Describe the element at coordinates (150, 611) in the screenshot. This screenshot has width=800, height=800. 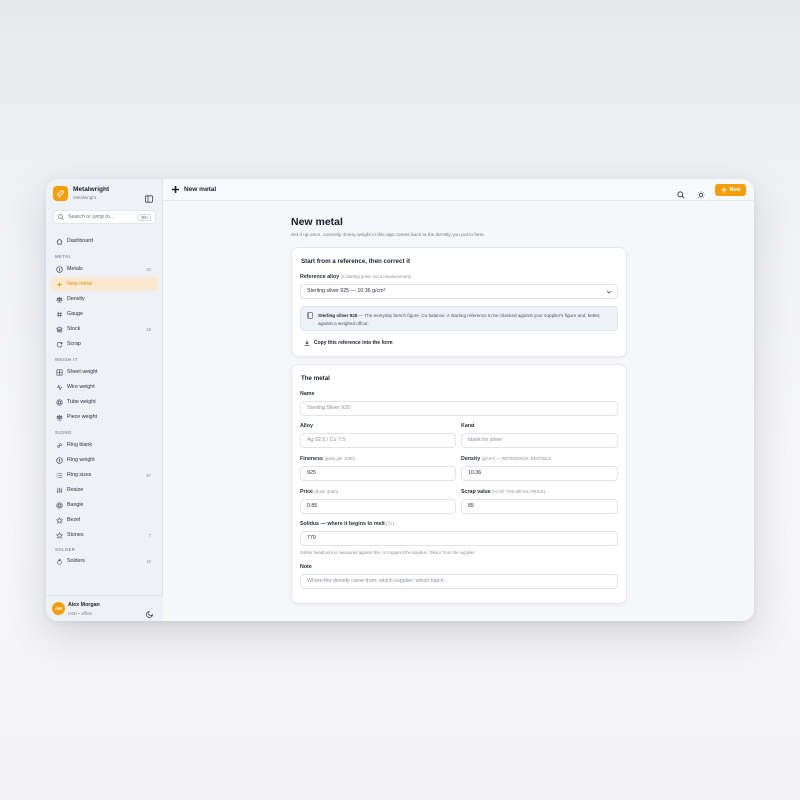
I see `moon-icon` at that location.